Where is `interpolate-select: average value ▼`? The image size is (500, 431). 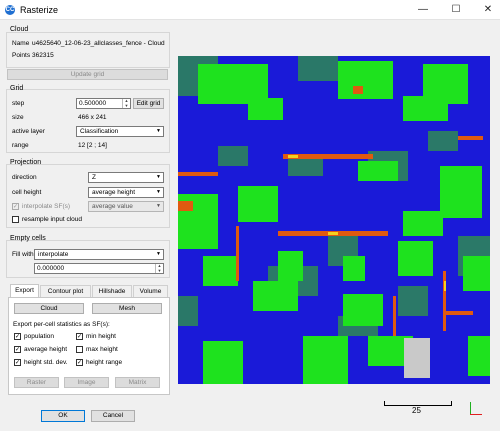
interpolate-select: average value ▼ is located at coordinates (126, 206).